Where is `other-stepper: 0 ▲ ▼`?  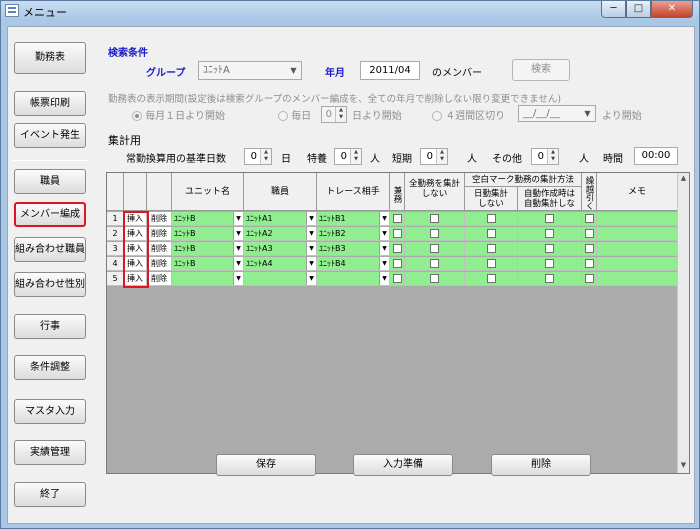
other-stepper: 0 ▲ ▼ is located at coordinates (545, 156).